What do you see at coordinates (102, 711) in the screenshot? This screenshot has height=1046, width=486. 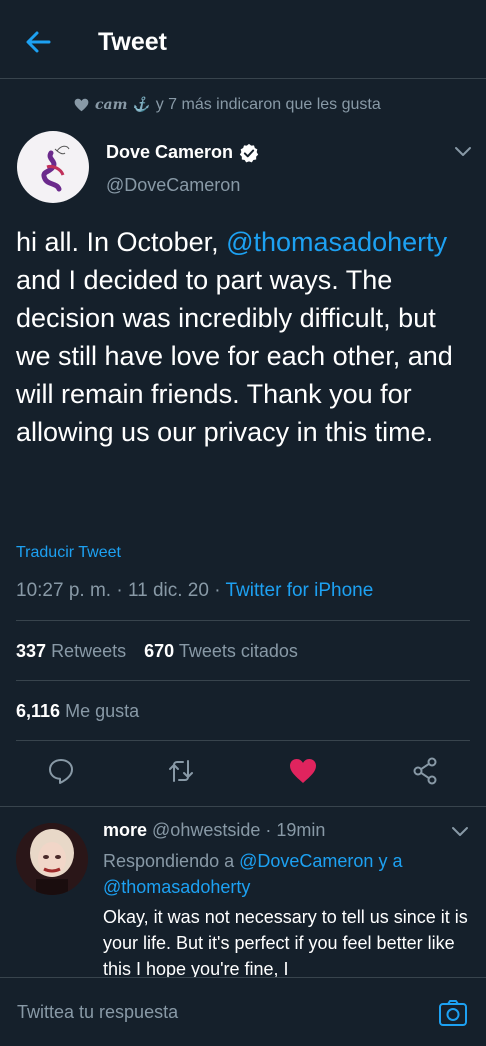 I see `likes-label: Me gusta` at bounding box center [102, 711].